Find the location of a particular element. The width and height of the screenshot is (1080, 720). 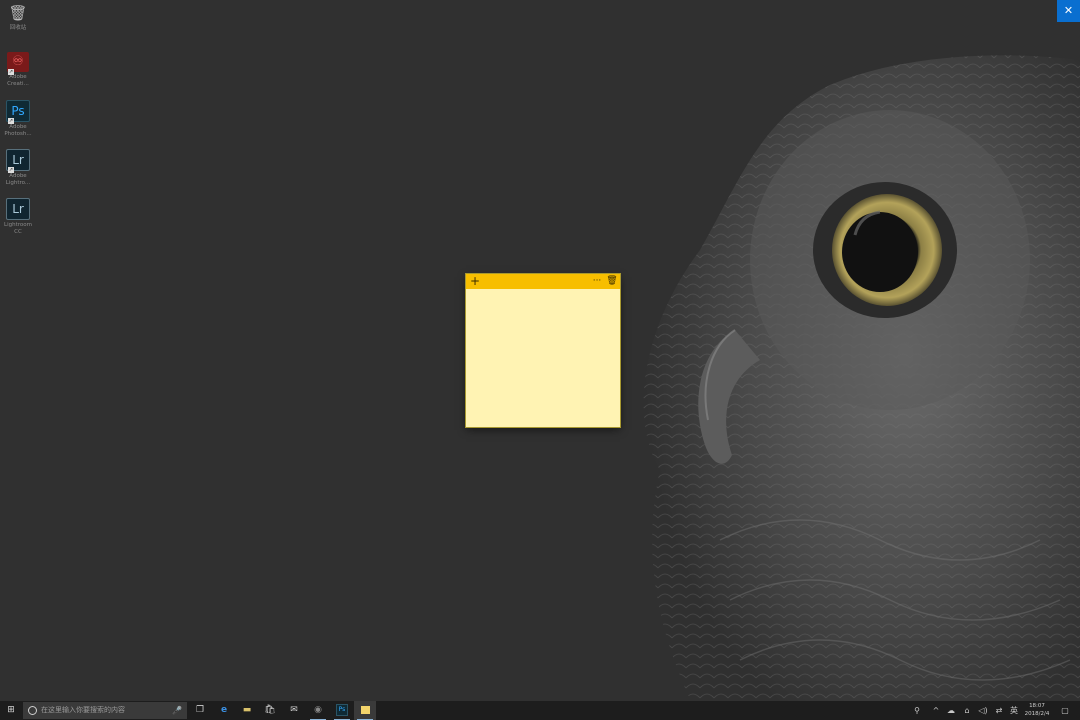

close-icon: ✕ is located at coordinates (1068, 10).